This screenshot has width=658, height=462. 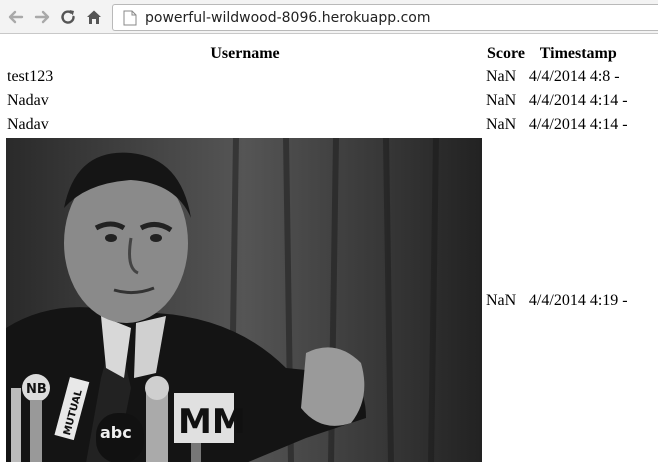 I want to click on address-bar: powerful-wildwood-8096.herokuapp.com, so click(x=385, y=17).